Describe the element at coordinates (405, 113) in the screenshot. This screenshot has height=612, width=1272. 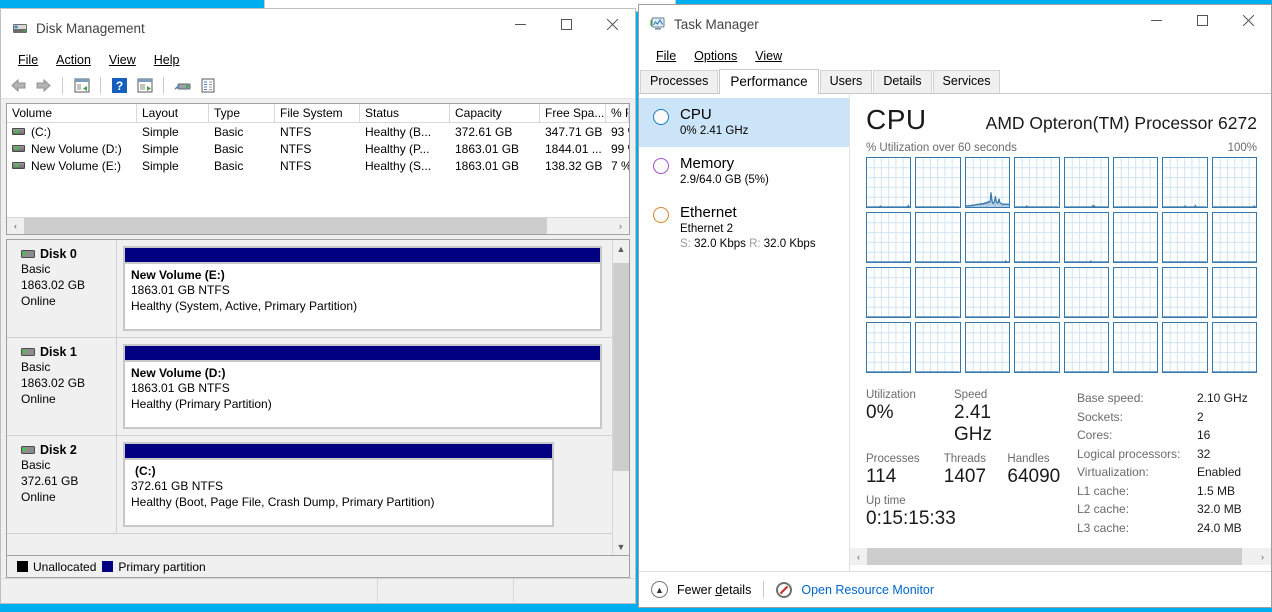
I see `column-header-status: Status` at that location.